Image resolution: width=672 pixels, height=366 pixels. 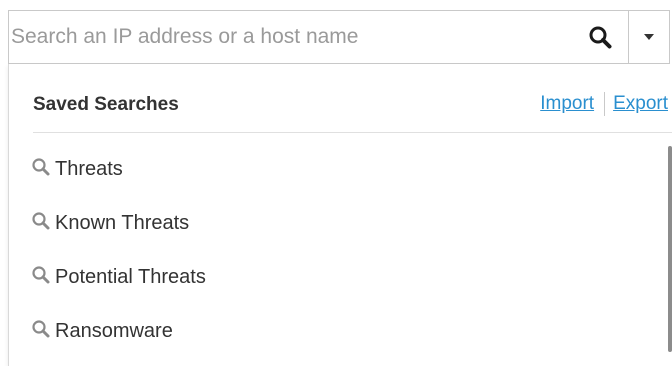 I want to click on saved-search-item: Potential Threats, so click(x=331, y=277).